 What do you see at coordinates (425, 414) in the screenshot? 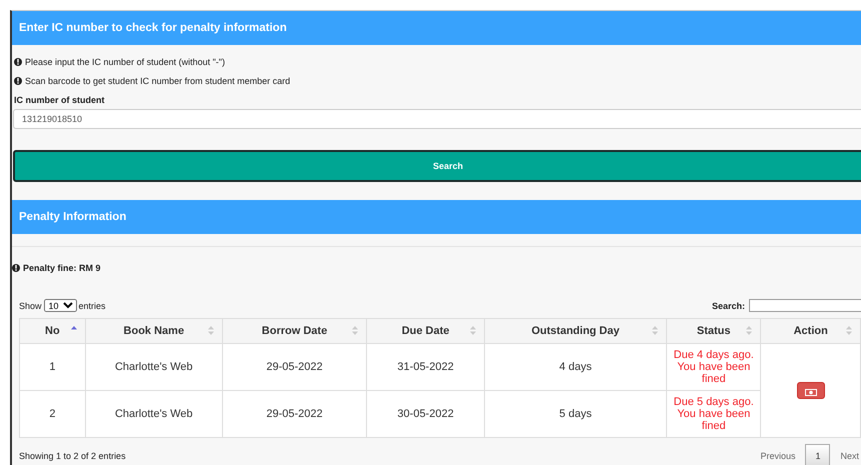
I see `table-cell: 30-05-2022` at bounding box center [425, 414].